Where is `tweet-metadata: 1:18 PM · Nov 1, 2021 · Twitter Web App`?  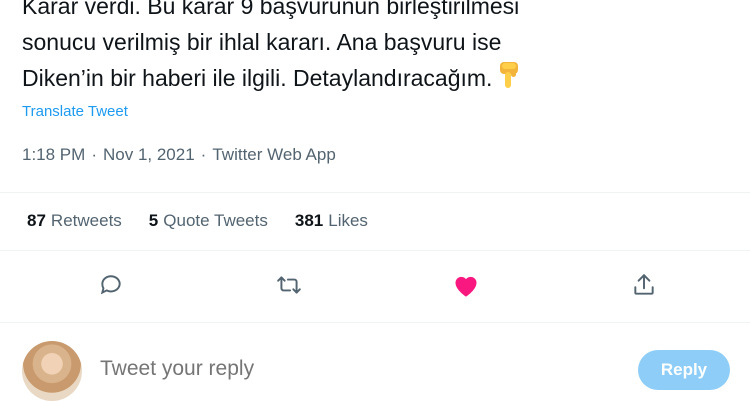
tweet-metadata: 1:18 PM · Nov 1, 2021 · Twitter Web App is located at coordinates (179, 155).